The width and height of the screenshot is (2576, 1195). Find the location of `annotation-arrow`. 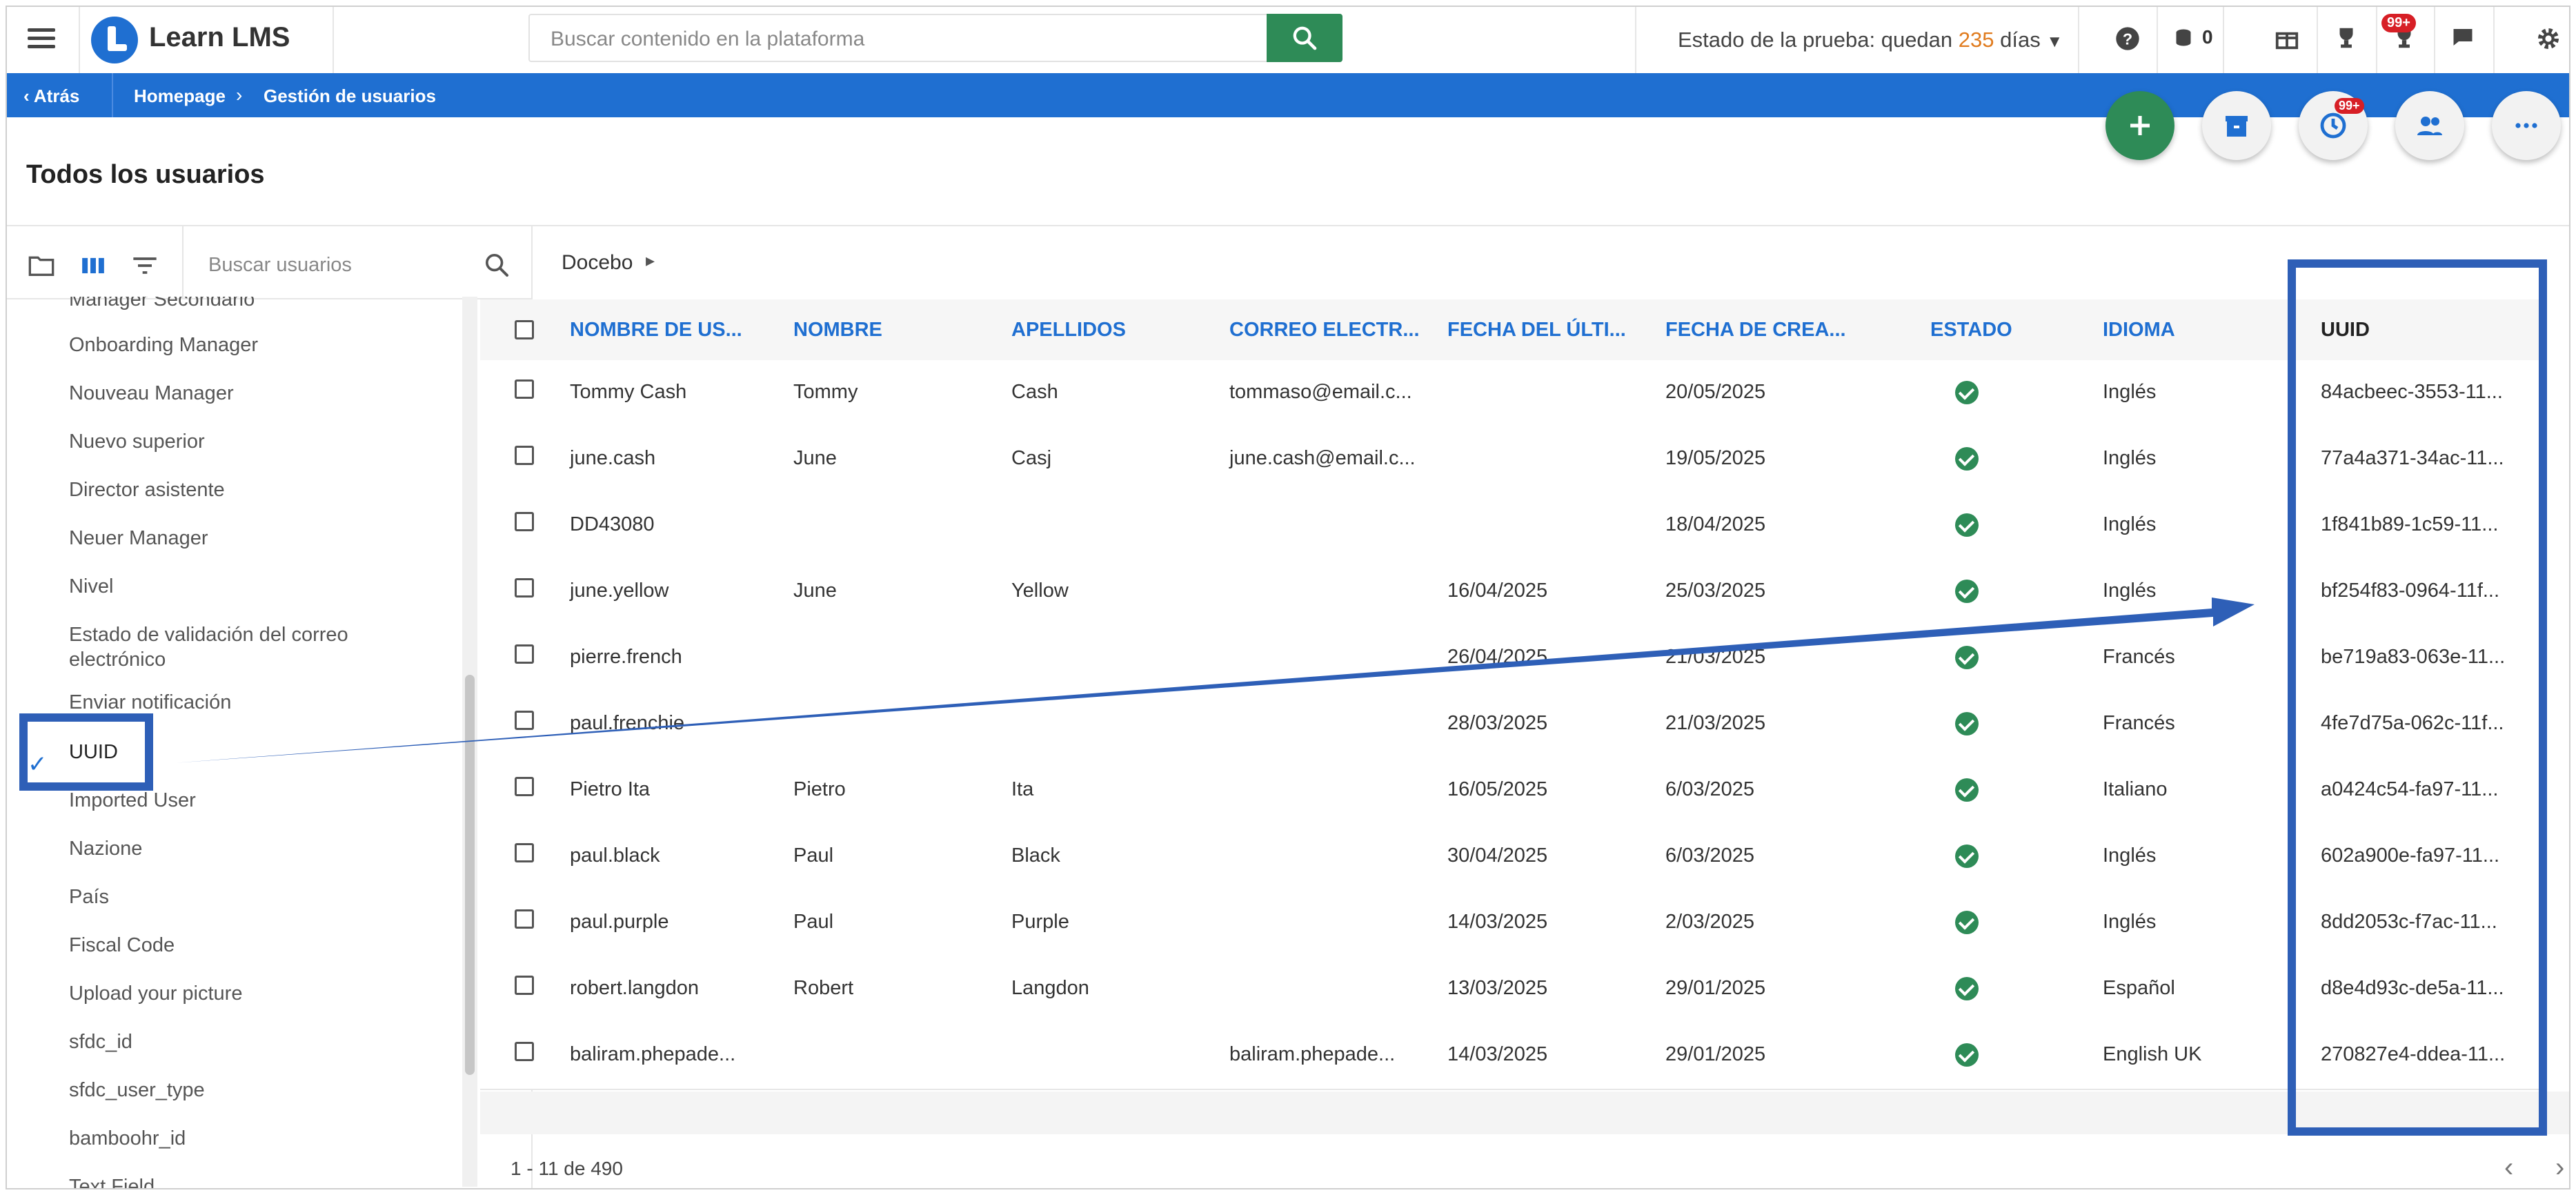

annotation-arrow is located at coordinates (1213, 680).